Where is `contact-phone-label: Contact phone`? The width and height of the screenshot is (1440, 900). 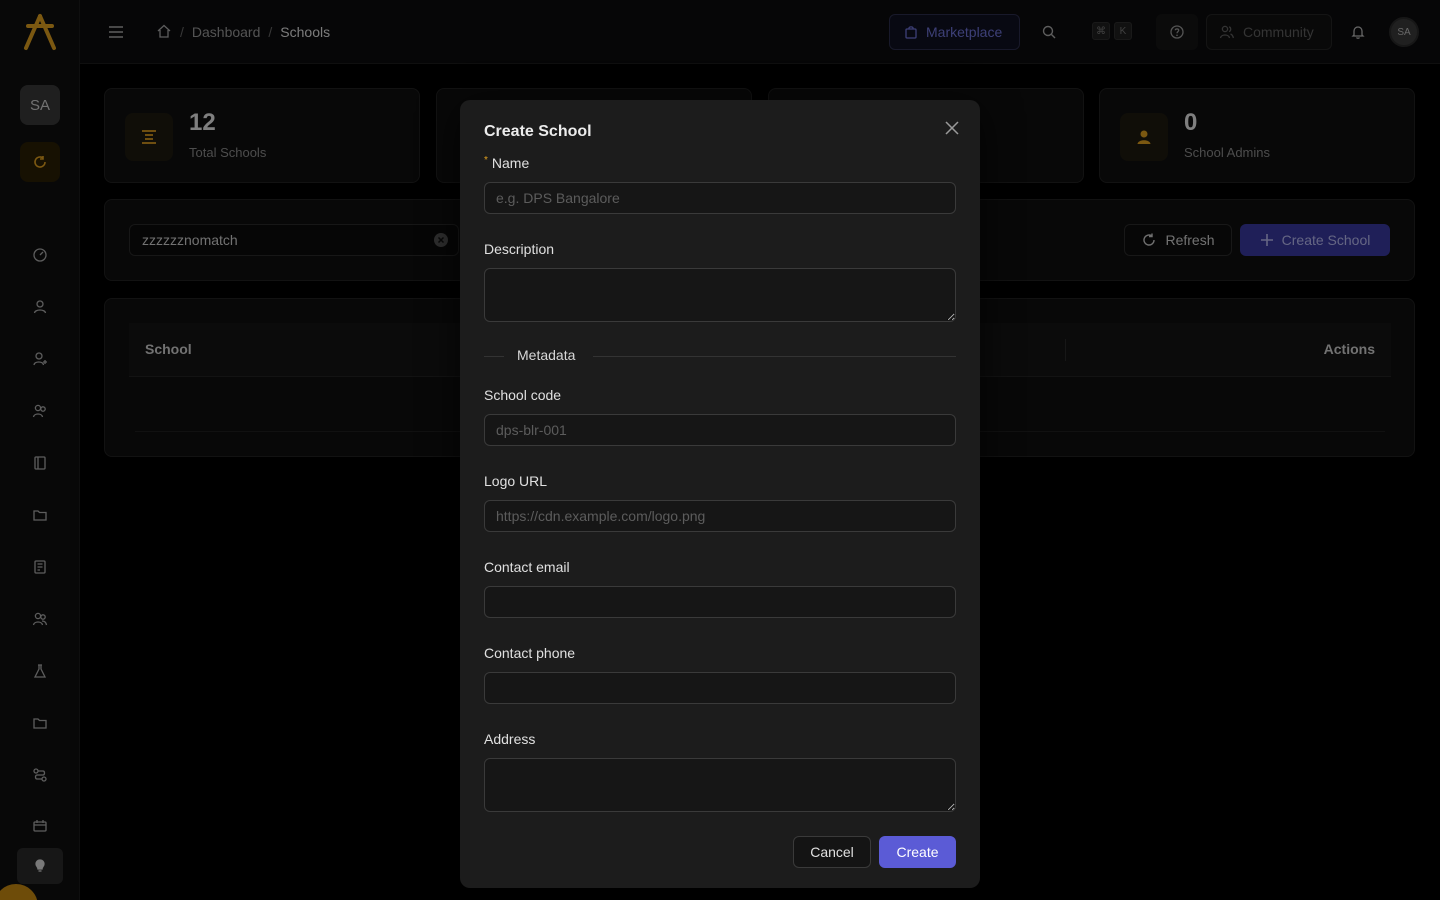 contact-phone-label: Contact phone is located at coordinates (530, 653).